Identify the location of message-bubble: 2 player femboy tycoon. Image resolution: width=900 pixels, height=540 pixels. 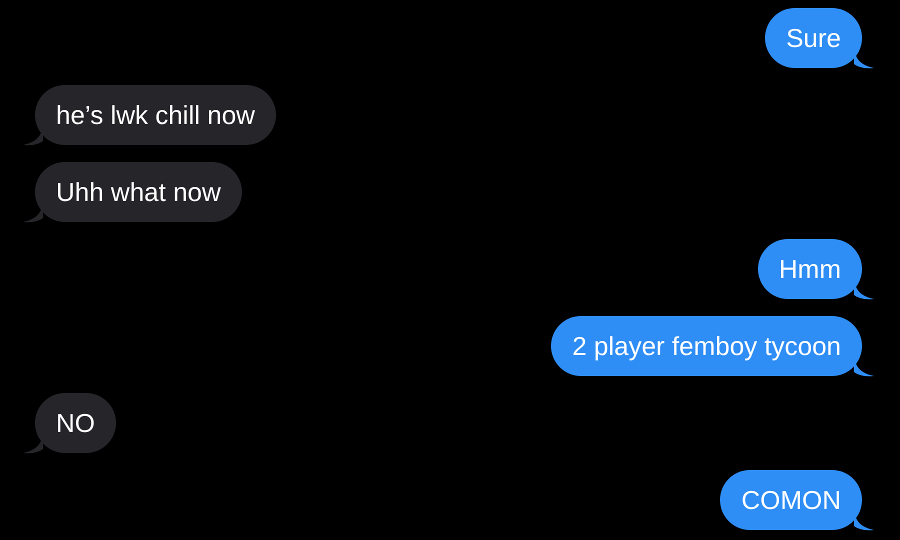
(706, 346).